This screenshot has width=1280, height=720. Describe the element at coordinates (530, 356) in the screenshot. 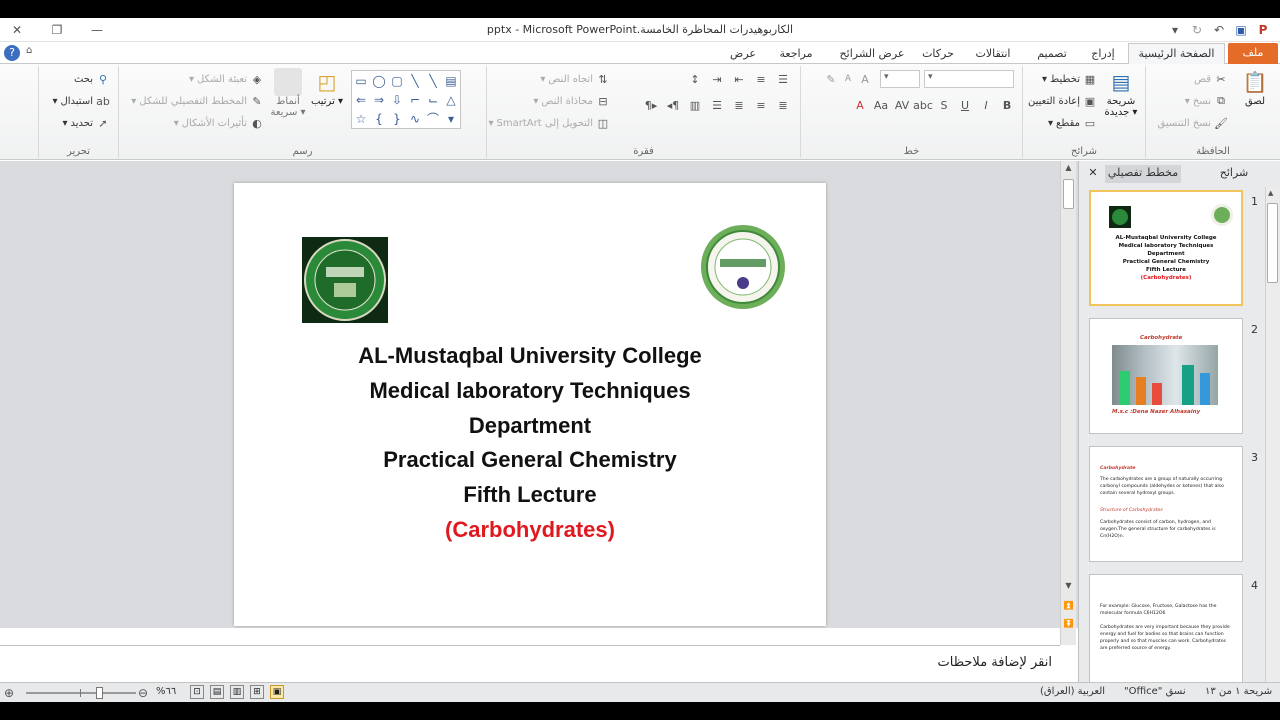

I see `slide-title-line-1: AL-Mustaqbal University College` at that location.